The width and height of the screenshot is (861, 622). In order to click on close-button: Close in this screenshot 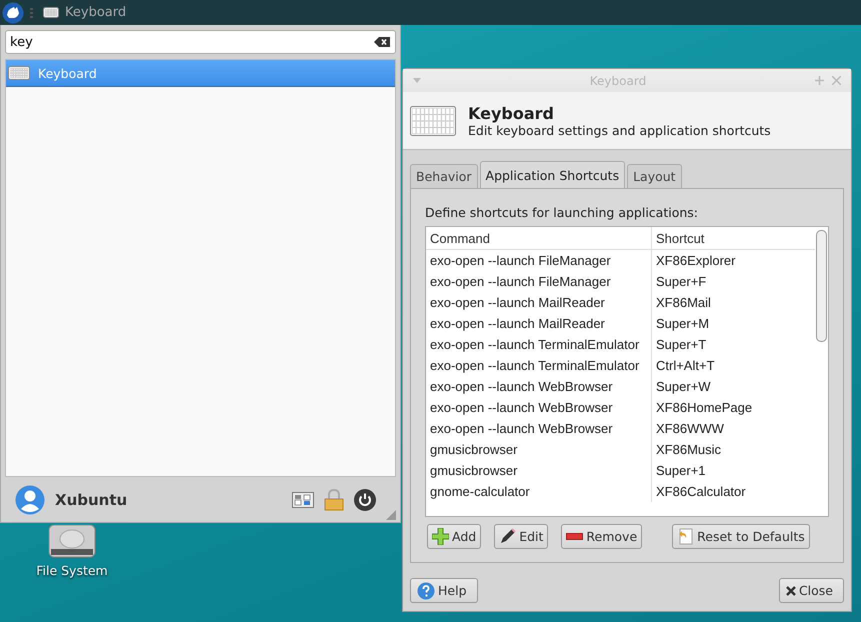, I will do `click(811, 590)`.